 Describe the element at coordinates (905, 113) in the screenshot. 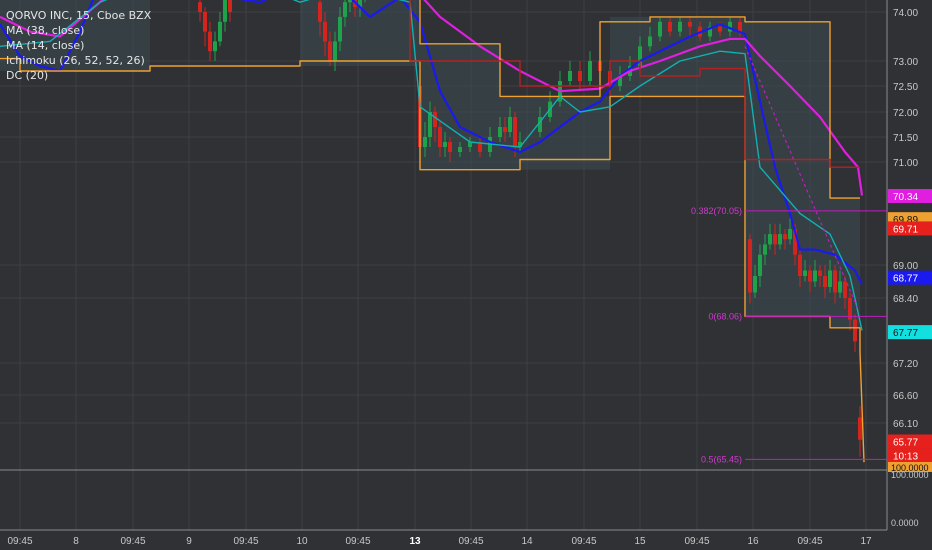

I see `y-tick-label-3: 72.00` at that location.